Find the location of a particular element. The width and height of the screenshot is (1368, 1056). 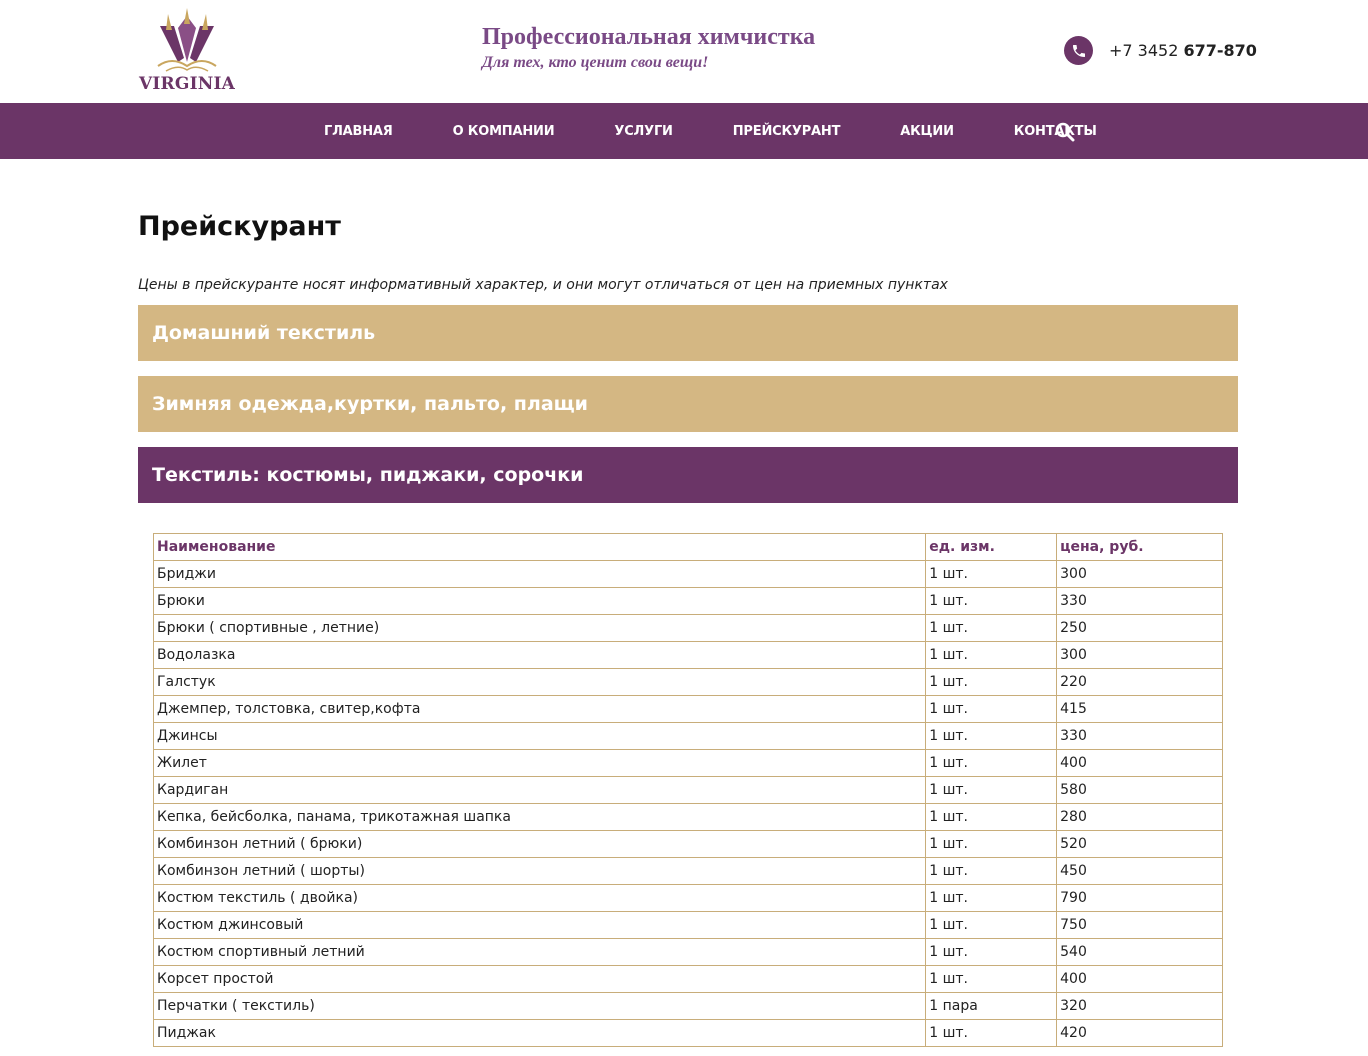

cell-item-name: Джинсы is located at coordinates (539, 736).